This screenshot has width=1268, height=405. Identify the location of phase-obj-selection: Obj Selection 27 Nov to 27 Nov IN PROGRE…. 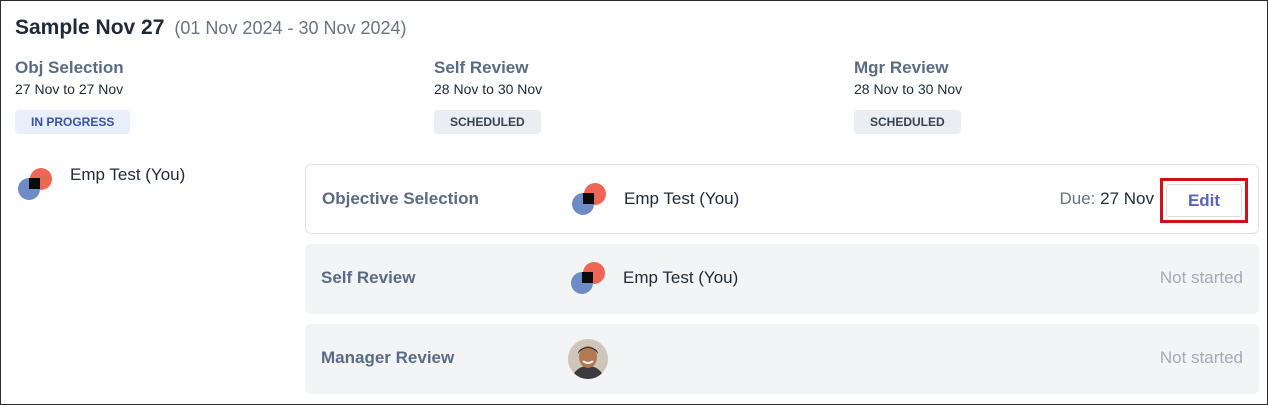
(73, 96).